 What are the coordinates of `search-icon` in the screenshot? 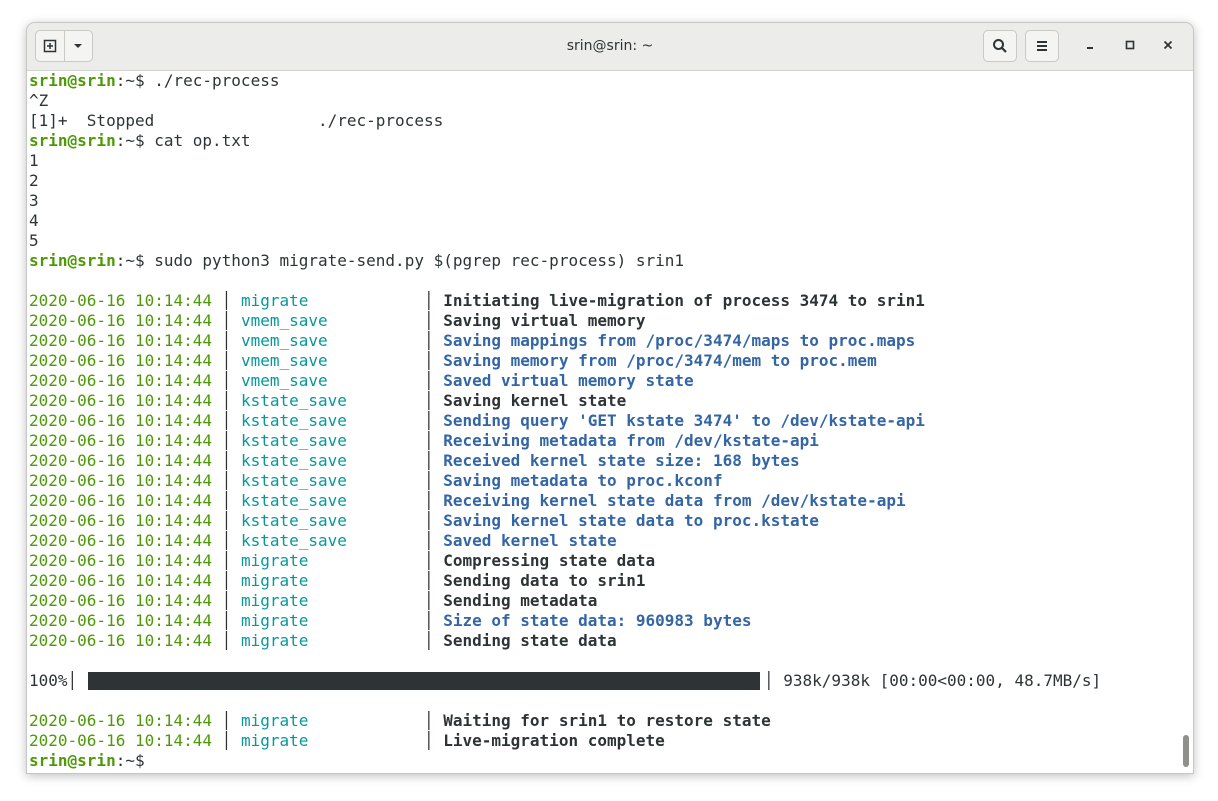 It's located at (1000, 46).